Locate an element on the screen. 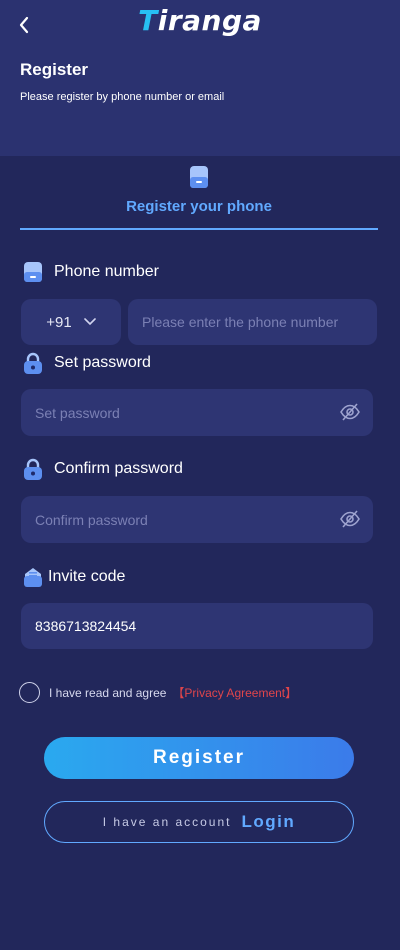 The image size is (400, 950). country-code-value: +91 is located at coordinates (59, 322).